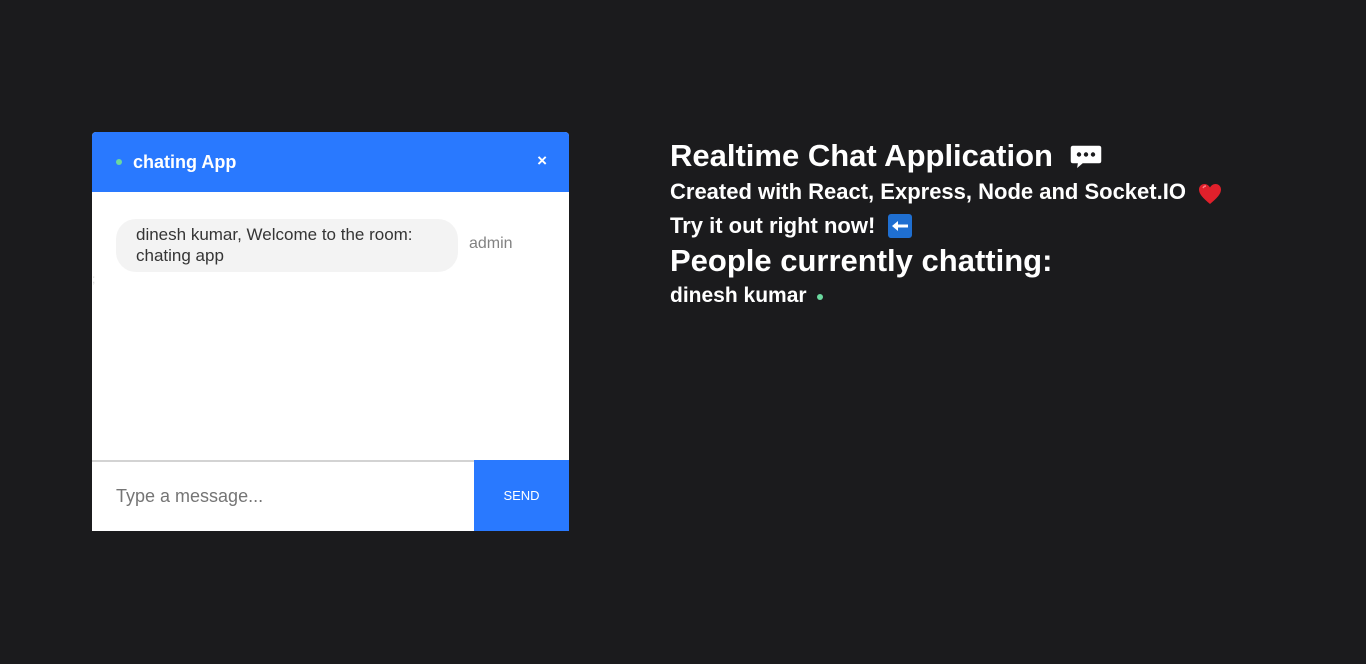 The width and height of the screenshot is (1366, 664). Describe the element at coordinates (946, 296) in the screenshot. I see `user-list-item: dinesh kumar` at that location.